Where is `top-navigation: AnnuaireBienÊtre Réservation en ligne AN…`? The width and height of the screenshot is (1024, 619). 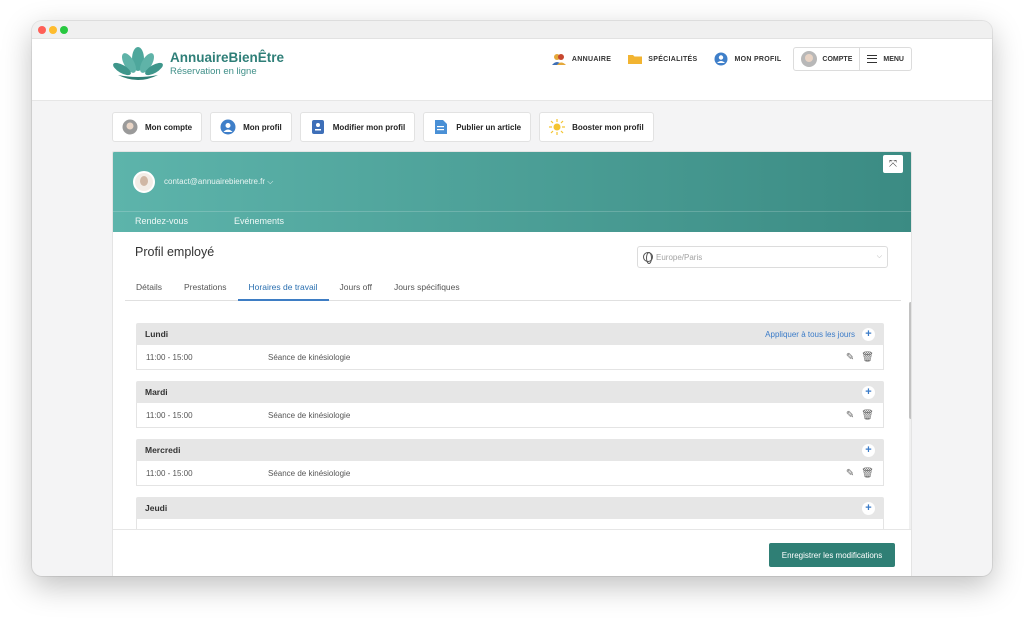
top-navigation: AnnuaireBienÊtre Réservation en ligne AN… is located at coordinates (512, 70).